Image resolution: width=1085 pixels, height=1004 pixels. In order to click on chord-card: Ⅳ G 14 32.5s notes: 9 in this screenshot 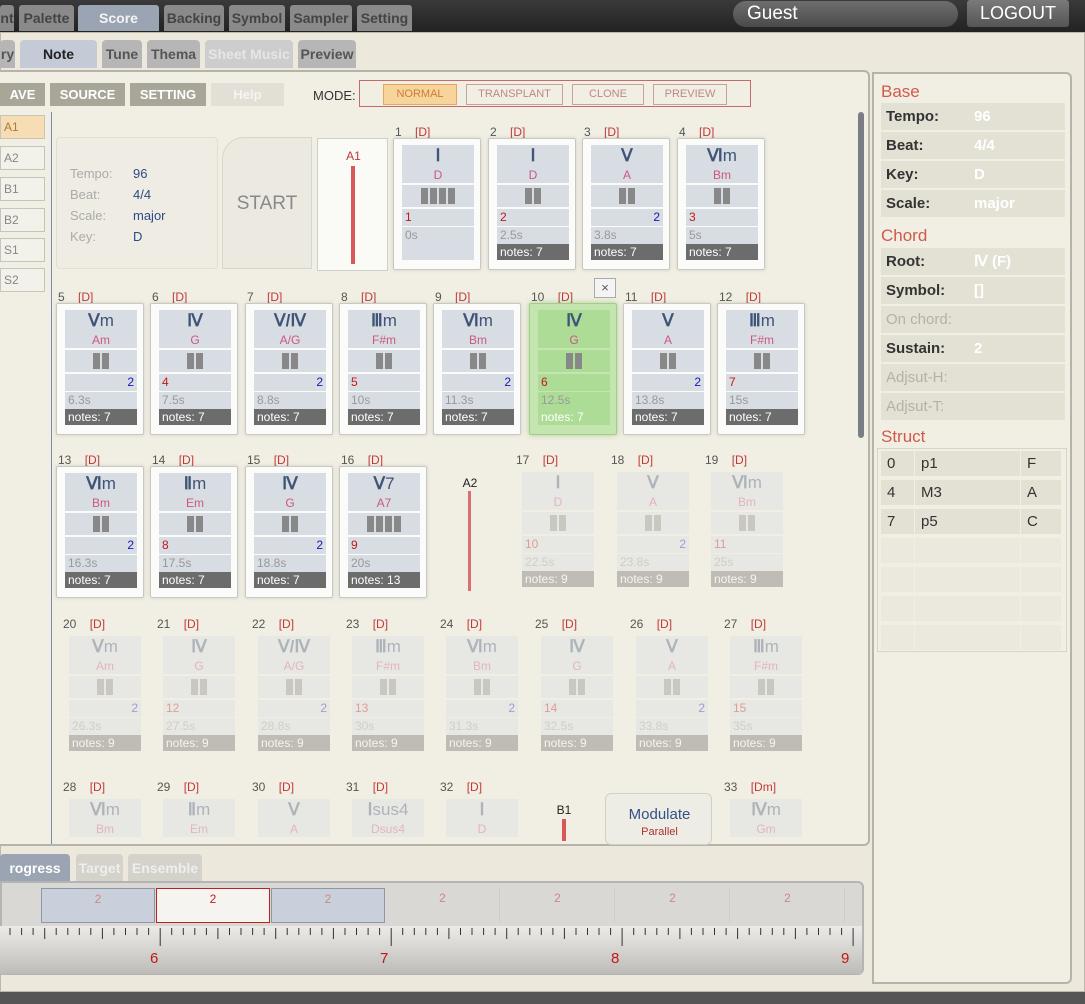, I will do `click(577, 696)`.